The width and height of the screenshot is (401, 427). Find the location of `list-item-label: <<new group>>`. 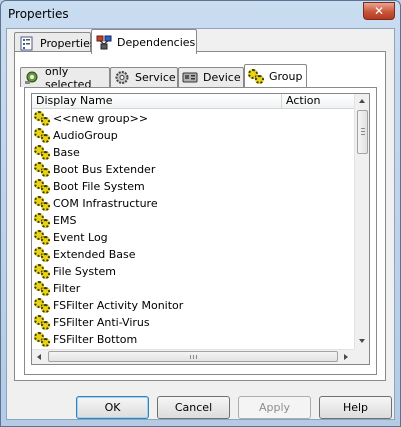

list-item-label: <<new group>> is located at coordinates (101, 118).